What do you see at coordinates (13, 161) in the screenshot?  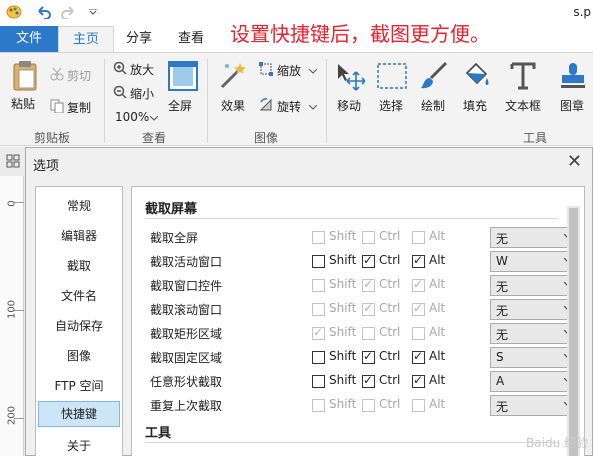 I see `grid-view-icon` at bounding box center [13, 161].